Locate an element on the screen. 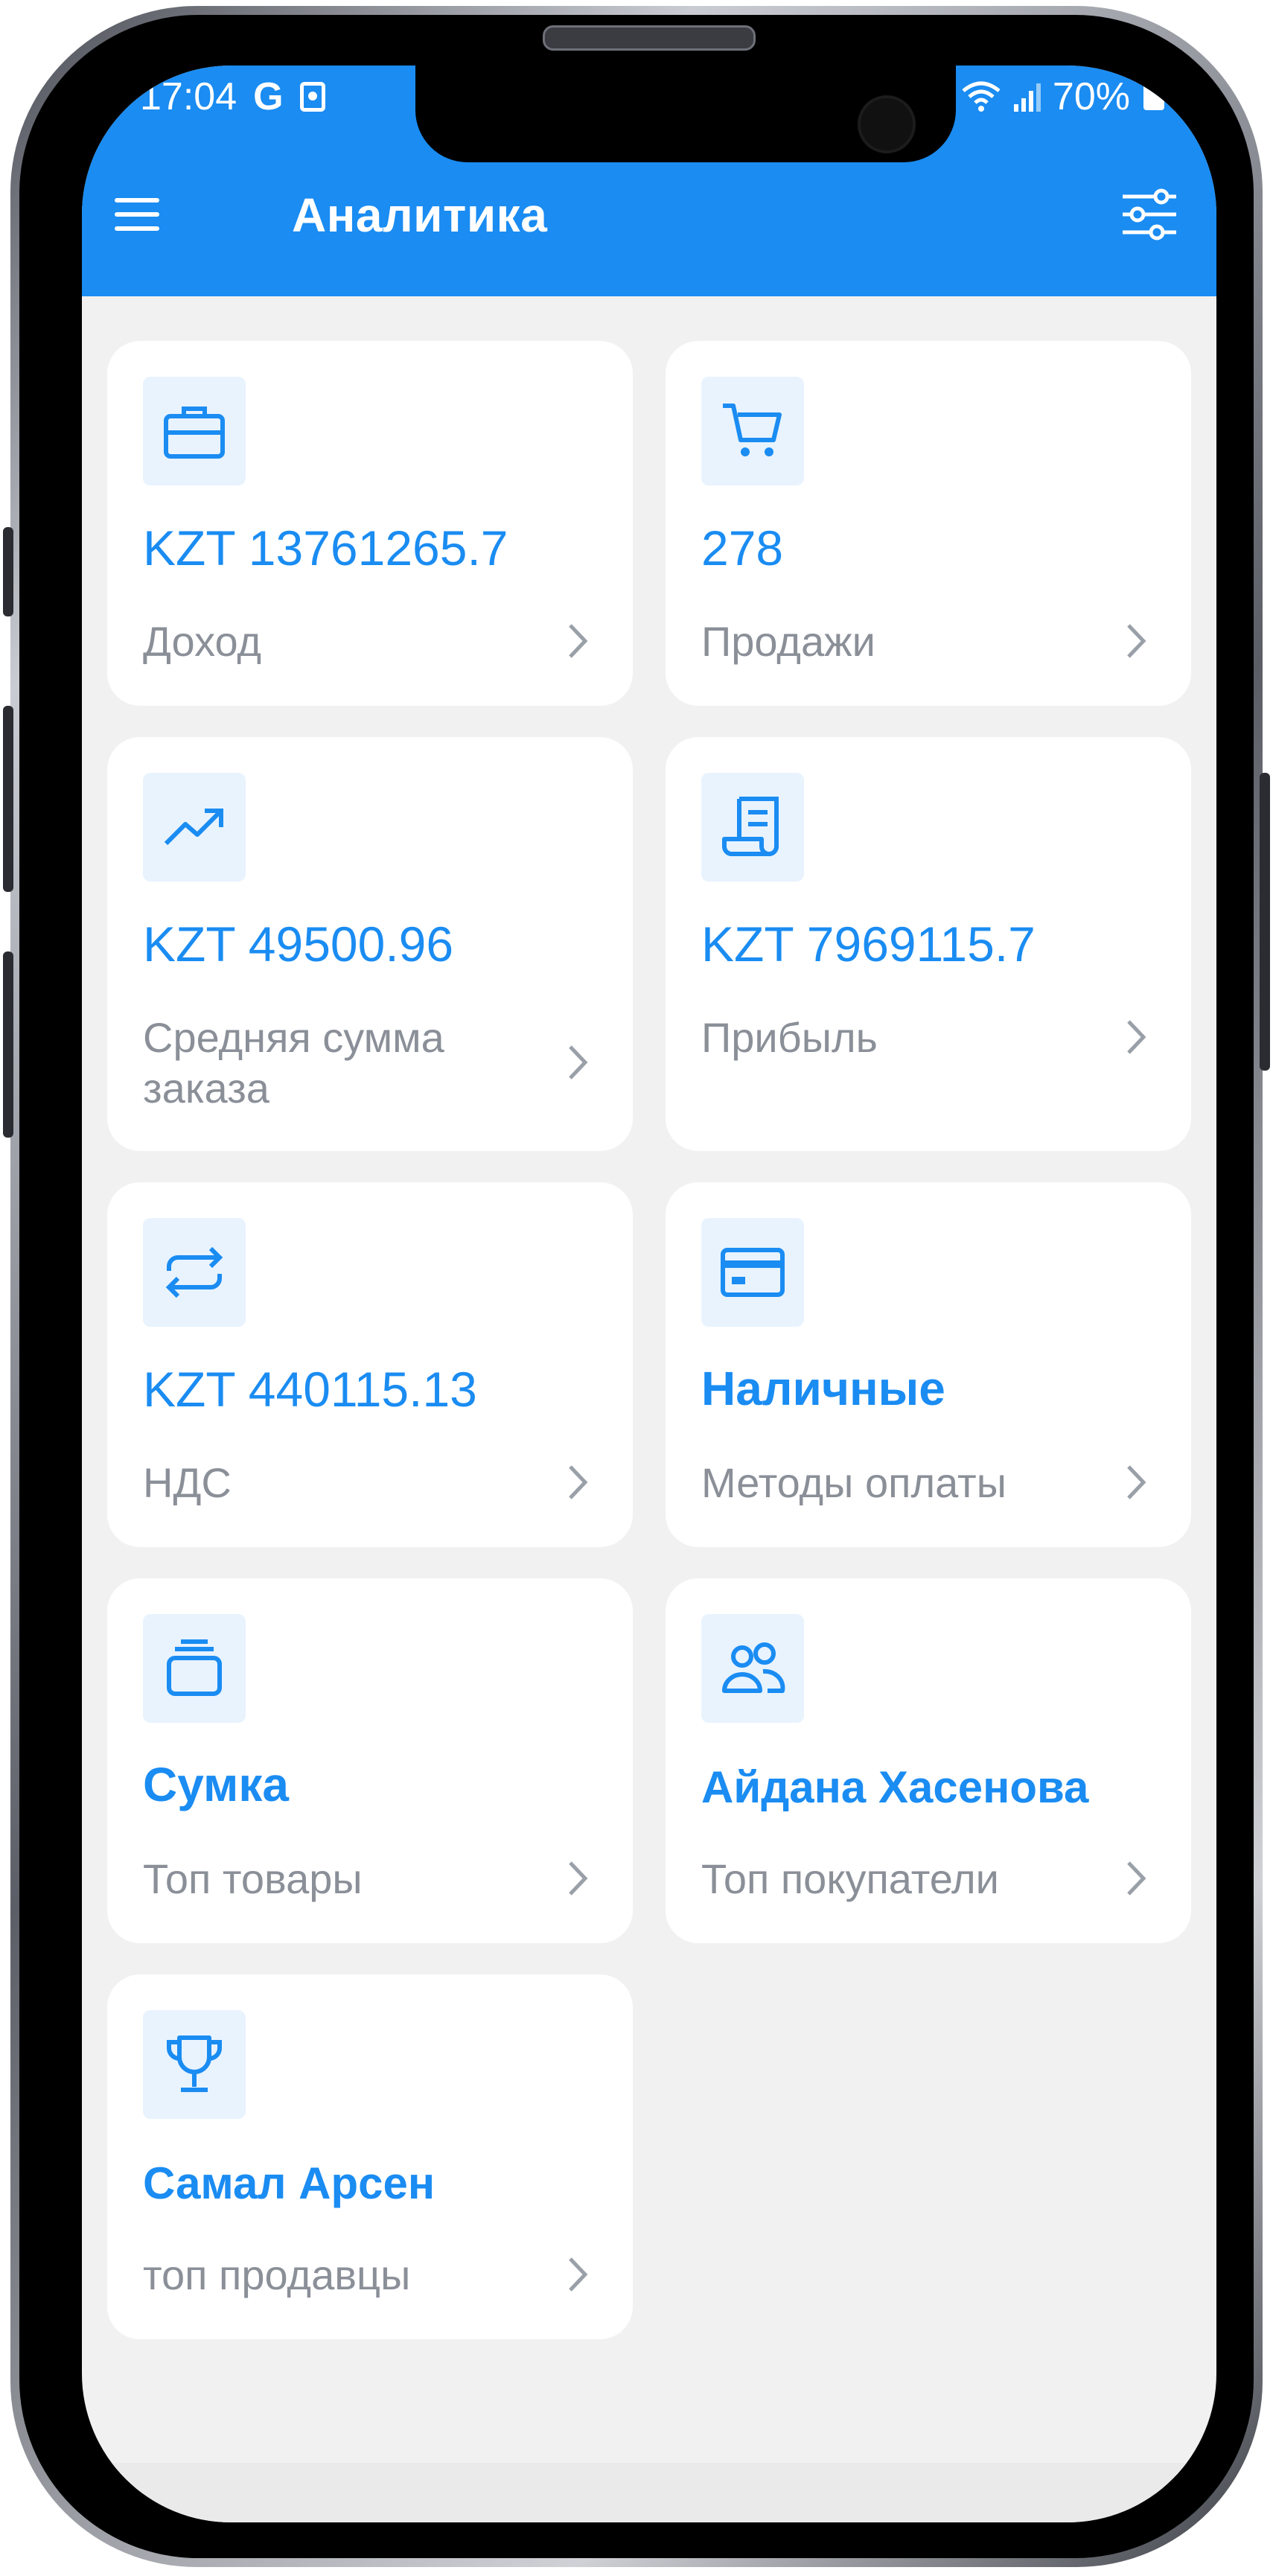 The height and width of the screenshot is (2576, 1273). google-icon: G is located at coordinates (269, 96).